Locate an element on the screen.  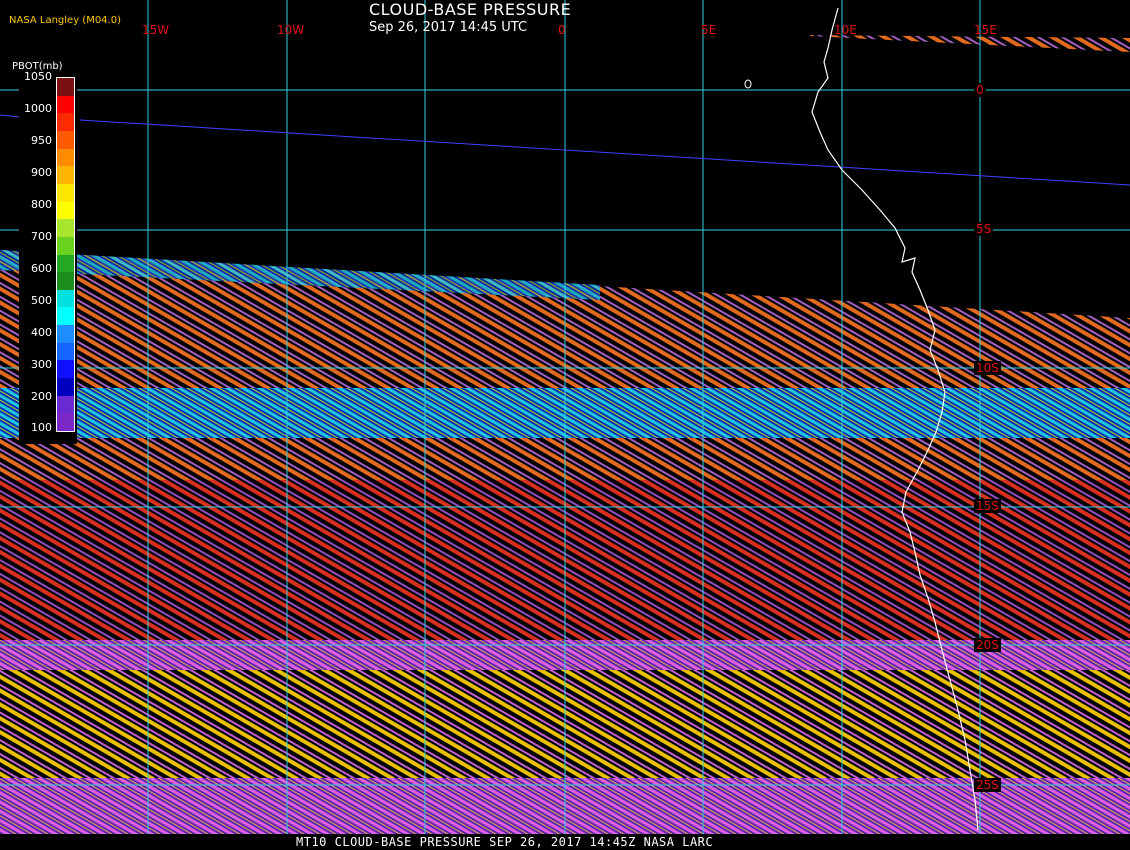
latitude-label: 10S is located at coordinates (987, 368).